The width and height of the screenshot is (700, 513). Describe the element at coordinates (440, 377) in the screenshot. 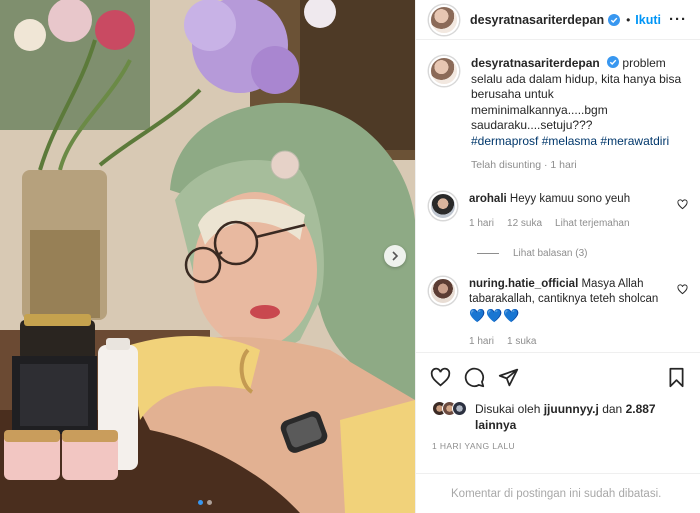

I see `like-heart-icon` at that location.